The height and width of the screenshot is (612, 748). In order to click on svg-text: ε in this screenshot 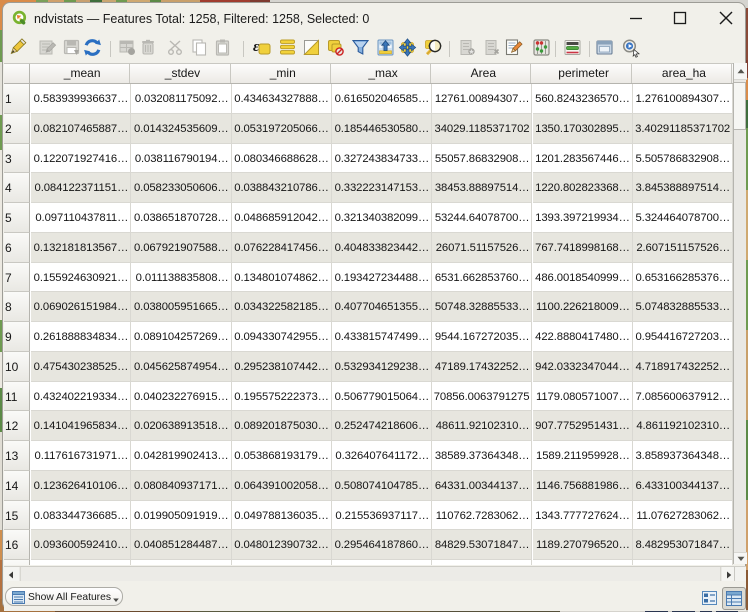, I will do `click(256, 47)`.